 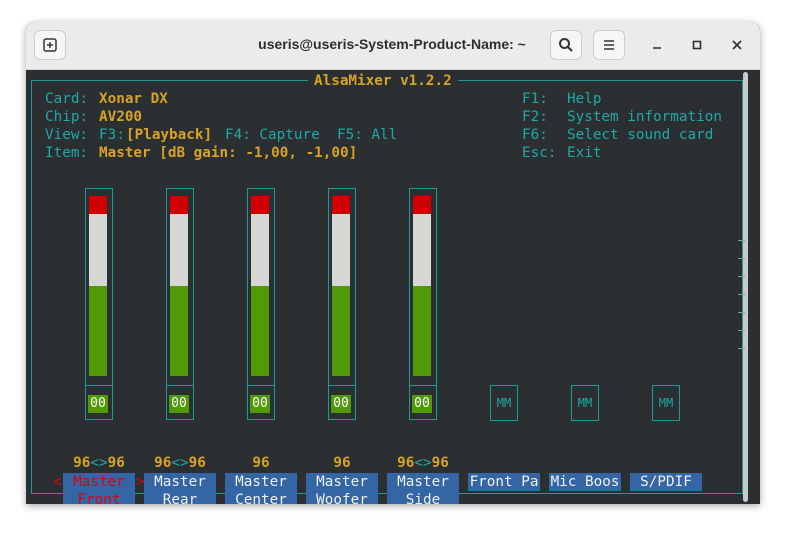 What do you see at coordinates (67, 117) in the screenshot?
I see `chip-label: Chip:` at bounding box center [67, 117].